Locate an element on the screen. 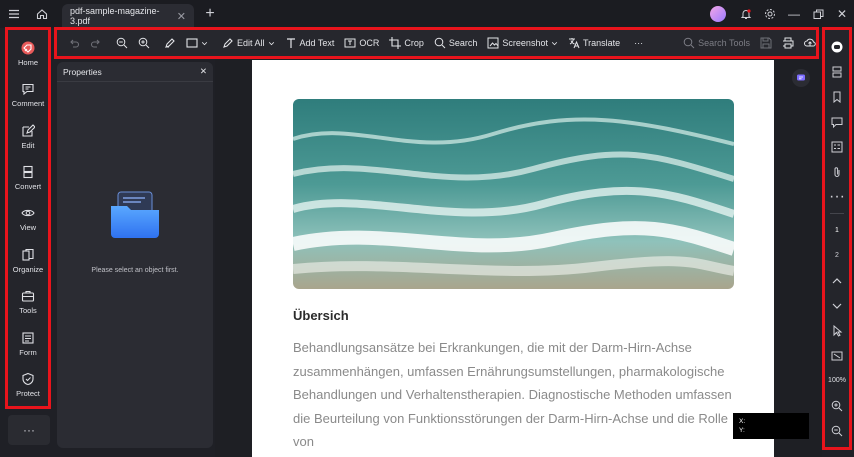 This screenshot has width=854, height=457. translate-button: Translate is located at coordinates (594, 43).